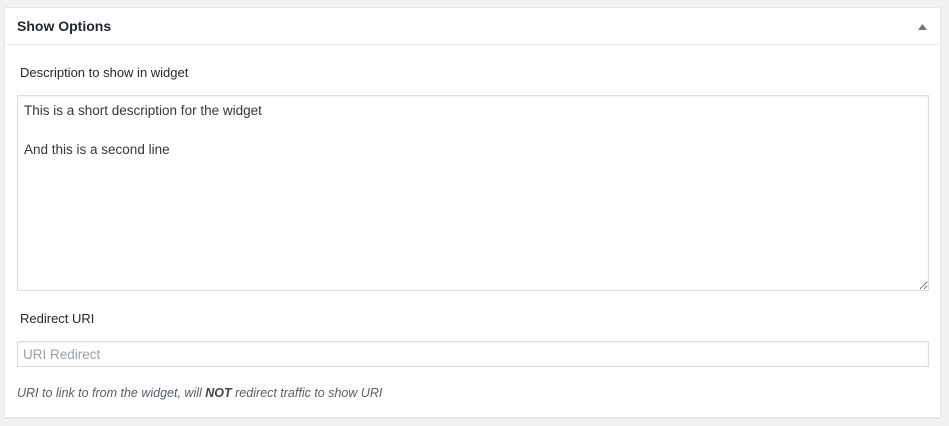 Image resolution: width=949 pixels, height=426 pixels. Describe the element at coordinates (57, 318) in the screenshot. I see `redirect-uri-label: Redirect URI` at that location.